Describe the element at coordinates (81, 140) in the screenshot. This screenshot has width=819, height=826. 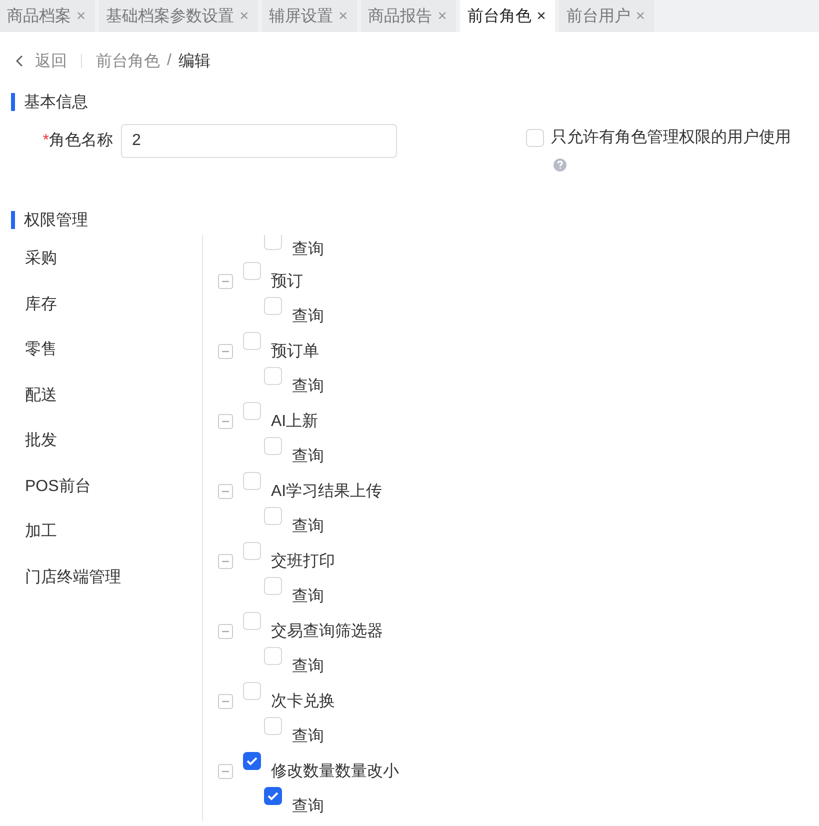
I see `field-label: 角色名称` at that location.